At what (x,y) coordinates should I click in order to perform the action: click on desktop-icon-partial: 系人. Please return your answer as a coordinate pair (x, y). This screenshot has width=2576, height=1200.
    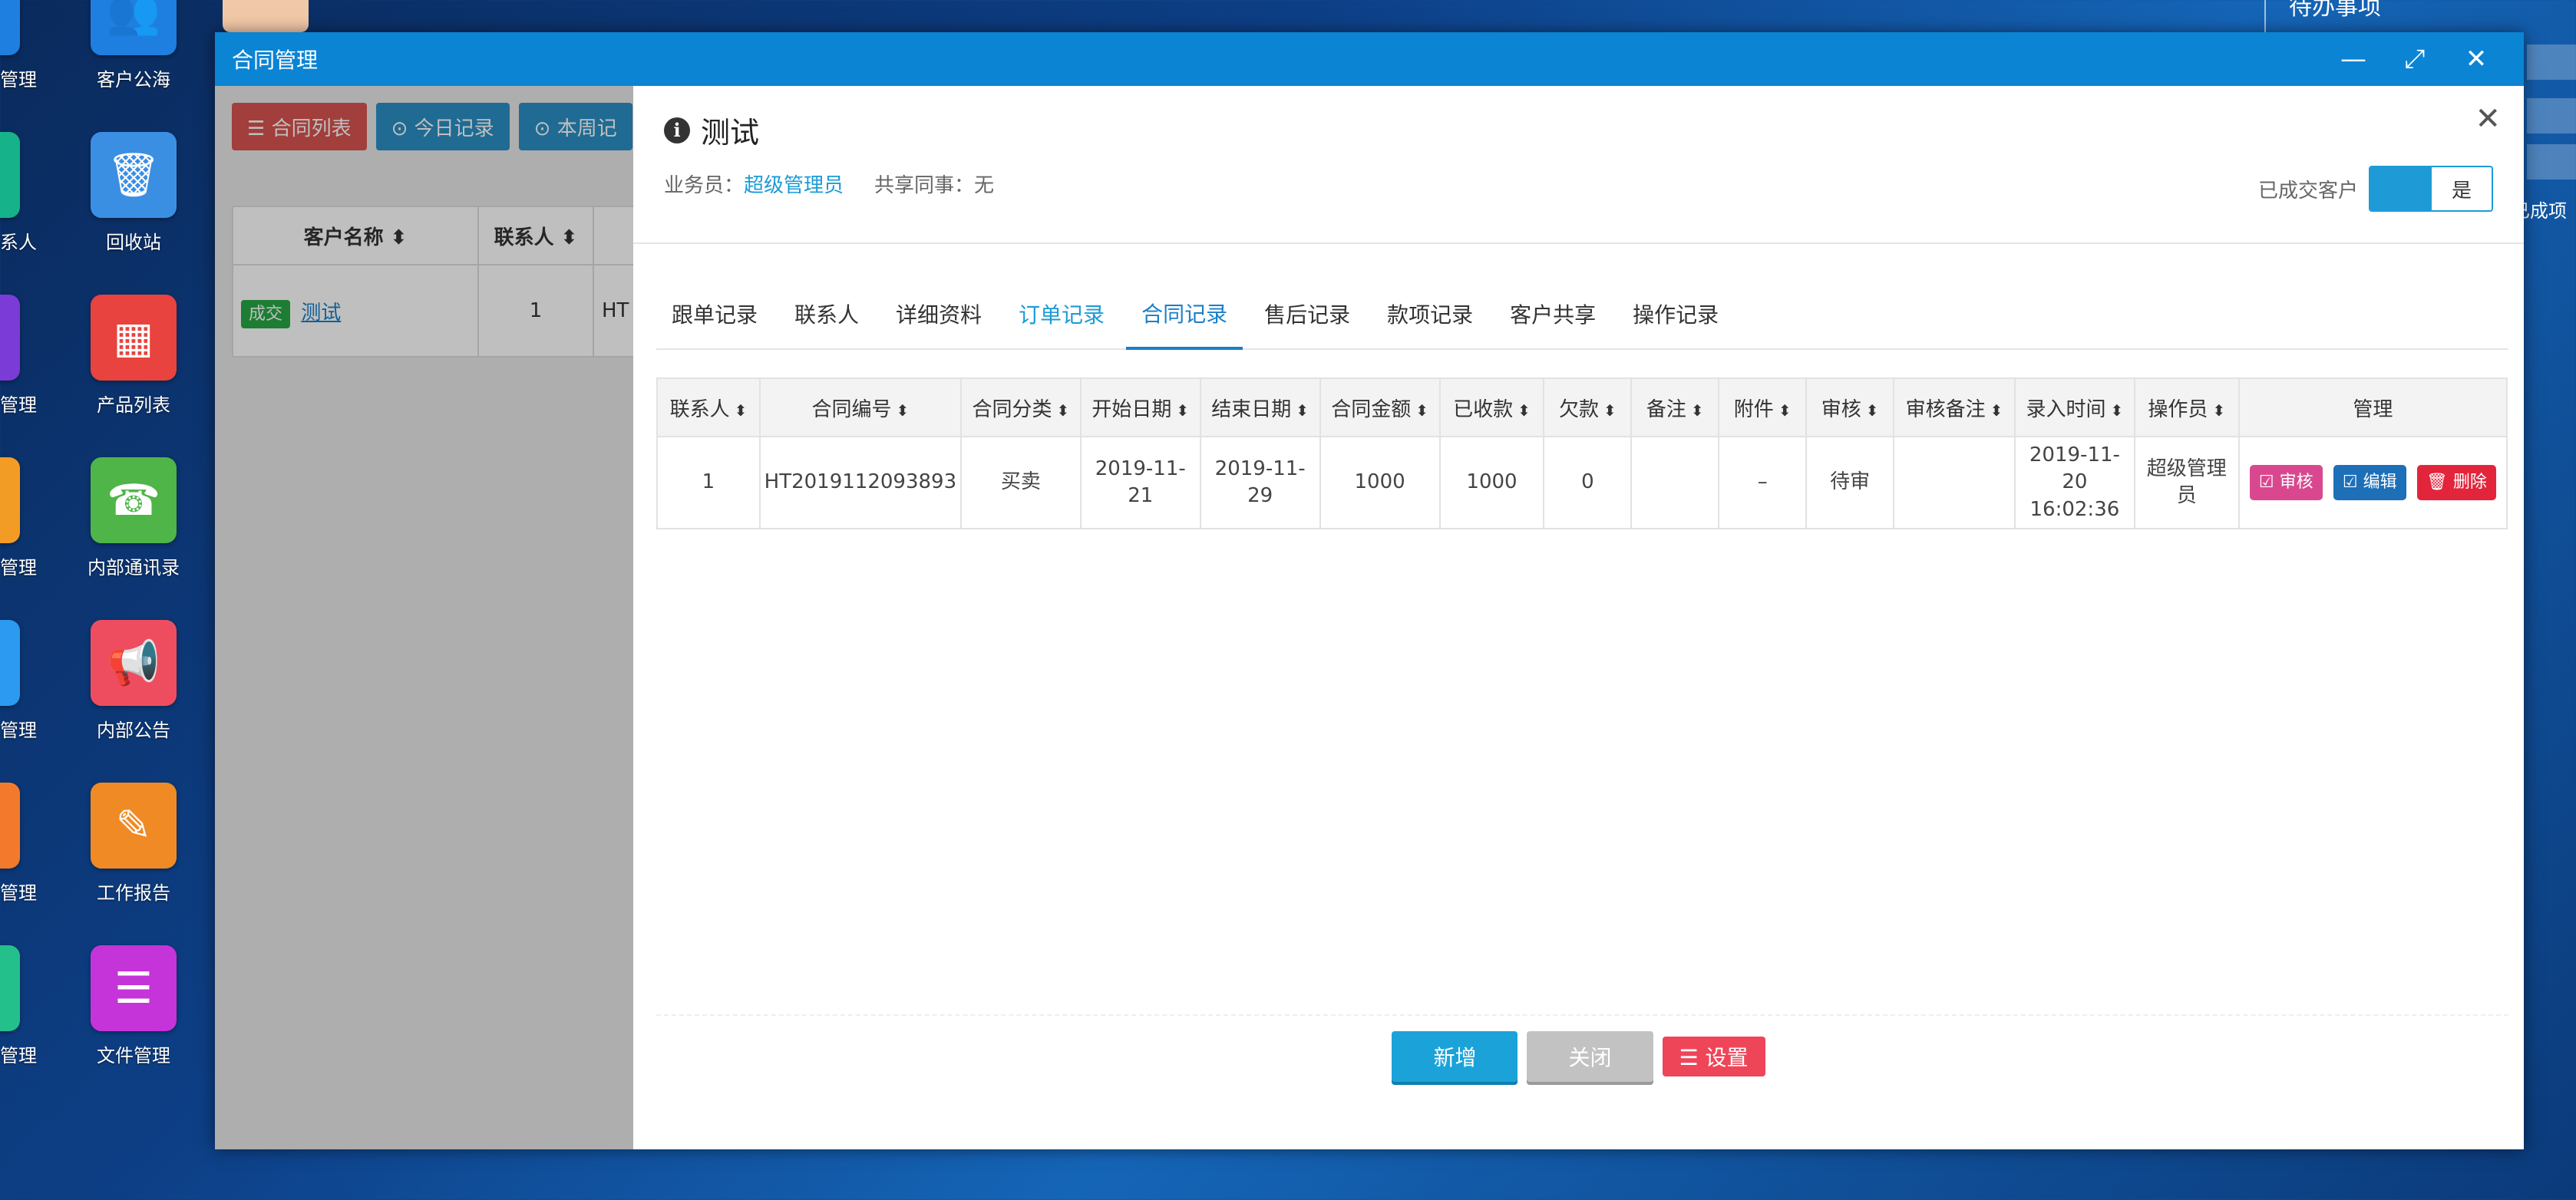
    Looking at the image, I should click on (19, 193).